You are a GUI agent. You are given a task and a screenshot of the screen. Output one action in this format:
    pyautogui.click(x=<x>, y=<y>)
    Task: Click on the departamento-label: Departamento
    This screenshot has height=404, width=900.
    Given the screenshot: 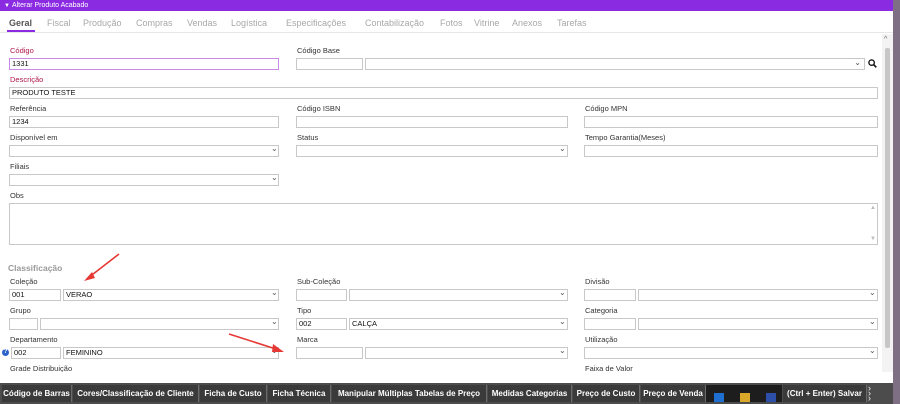 What is the action you would take?
    pyautogui.click(x=34, y=339)
    